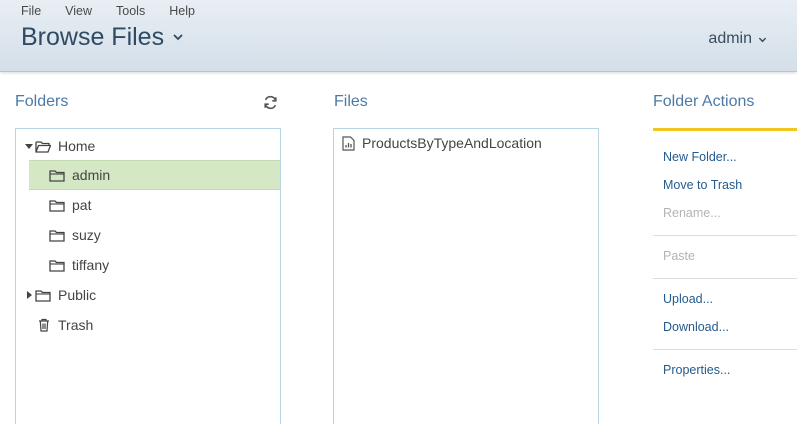 Image resolution: width=797 pixels, height=424 pixels. I want to click on page-title-dropdown: Browse Files, so click(102, 37).